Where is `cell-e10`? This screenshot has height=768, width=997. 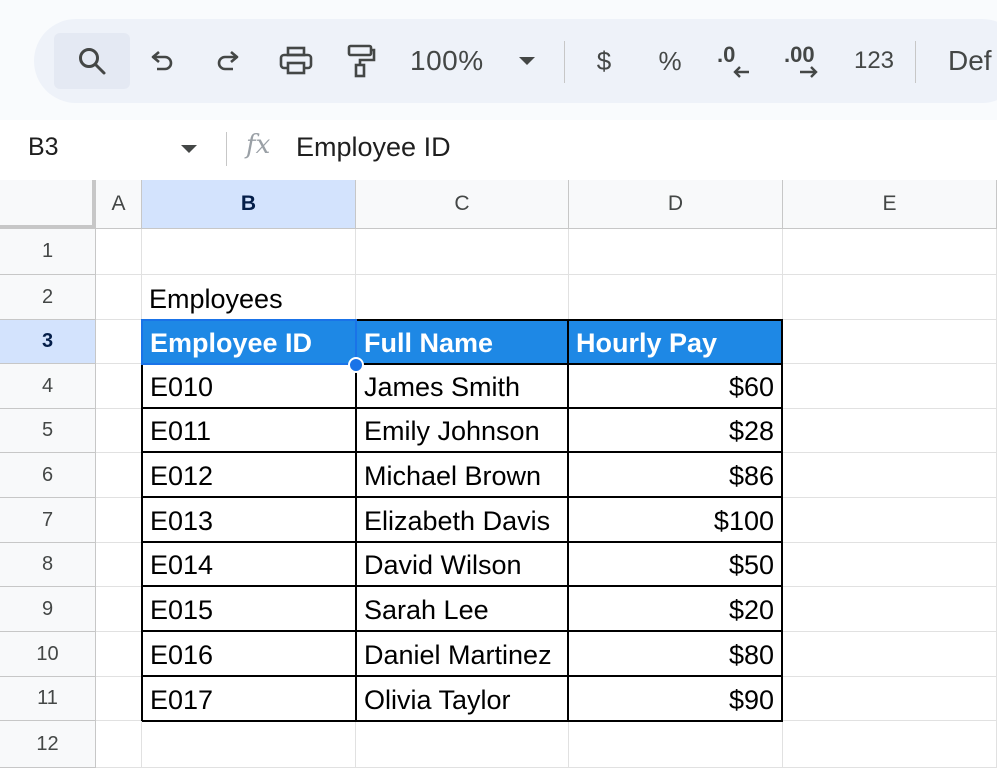 cell-e10 is located at coordinates (890, 654).